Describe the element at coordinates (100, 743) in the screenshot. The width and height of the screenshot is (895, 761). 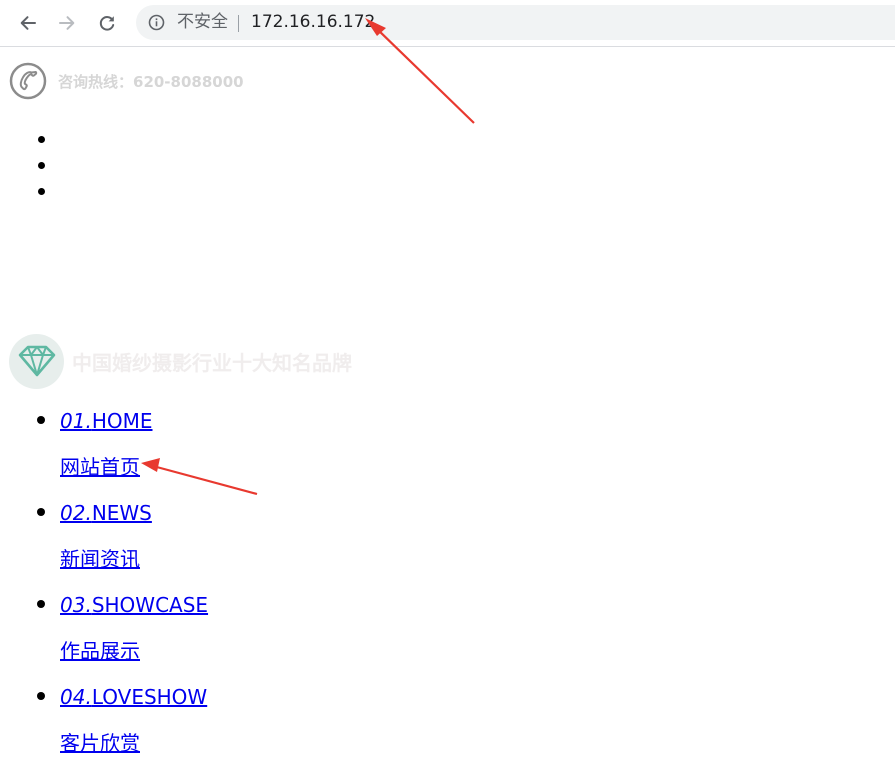
I see `nav-link-loveshow-cn: 客片欣赏` at that location.